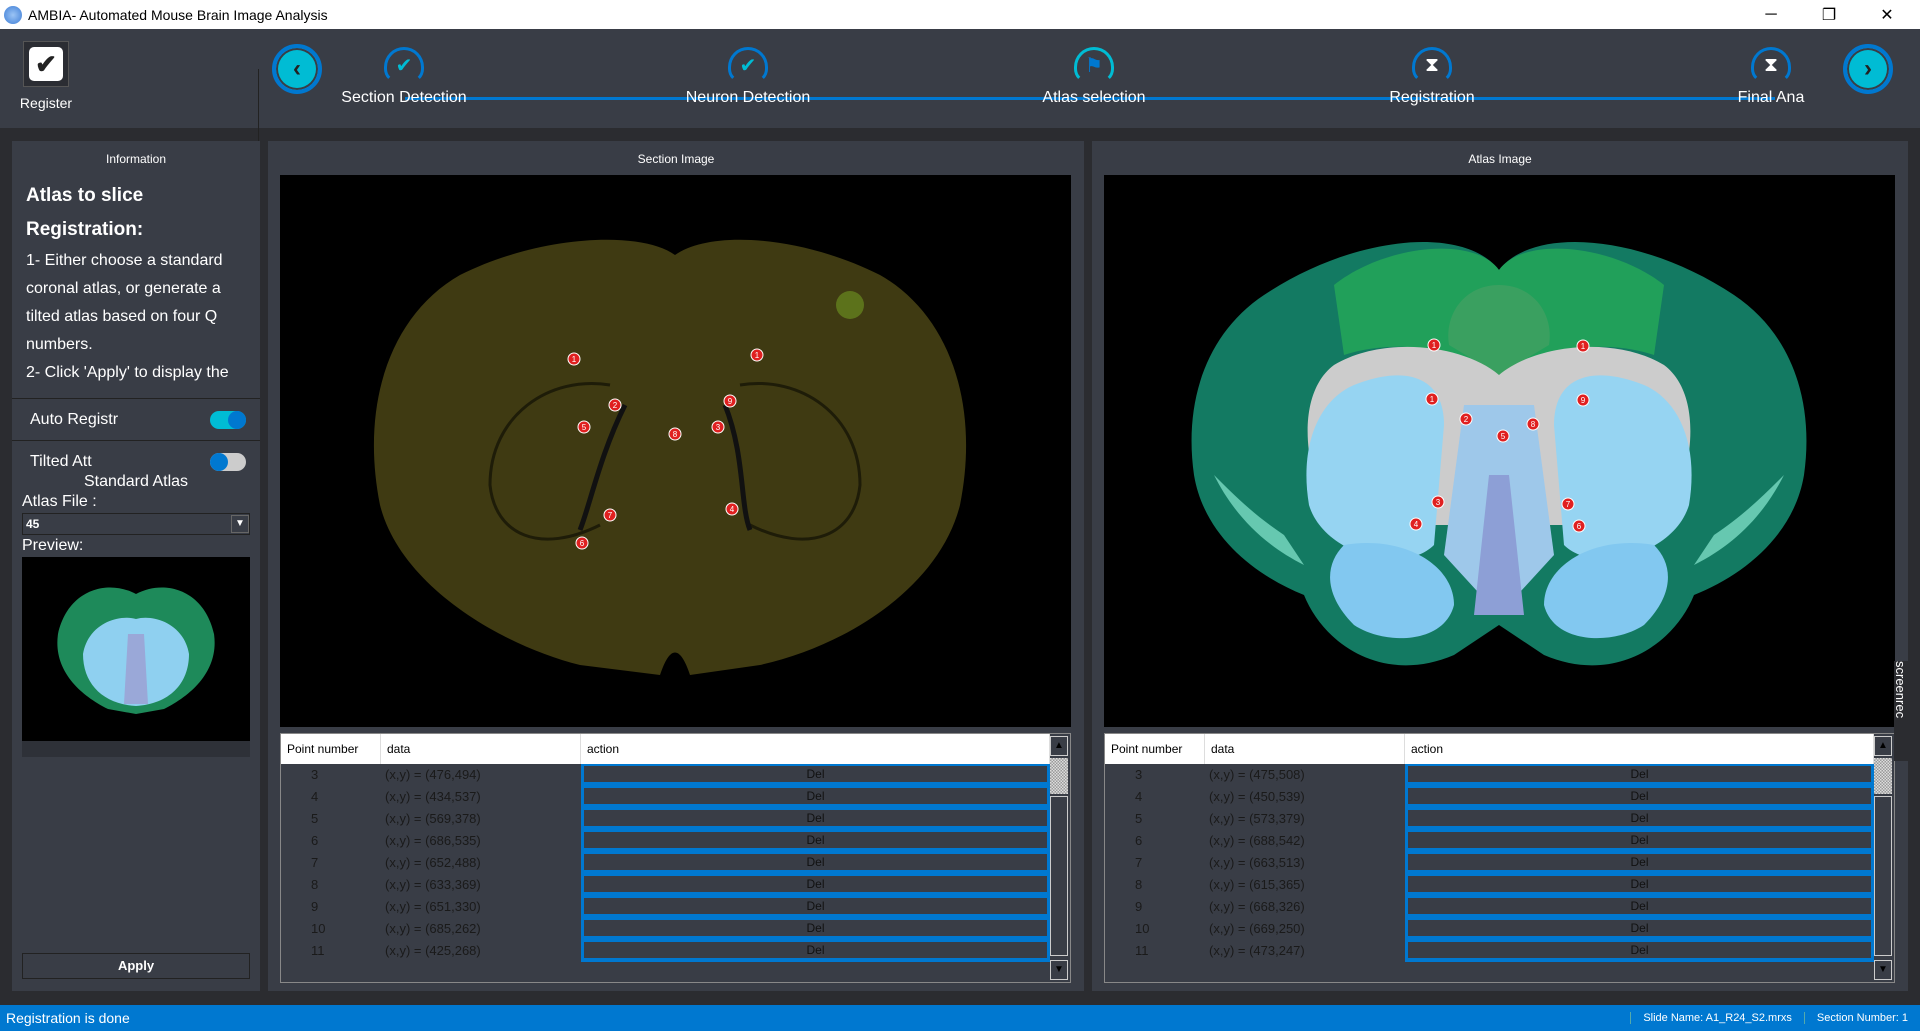  What do you see at coordinates (74, 419) in the screenshot?
I see `auto-registration-label: Auto Registr` at bounding box center [74, 419].